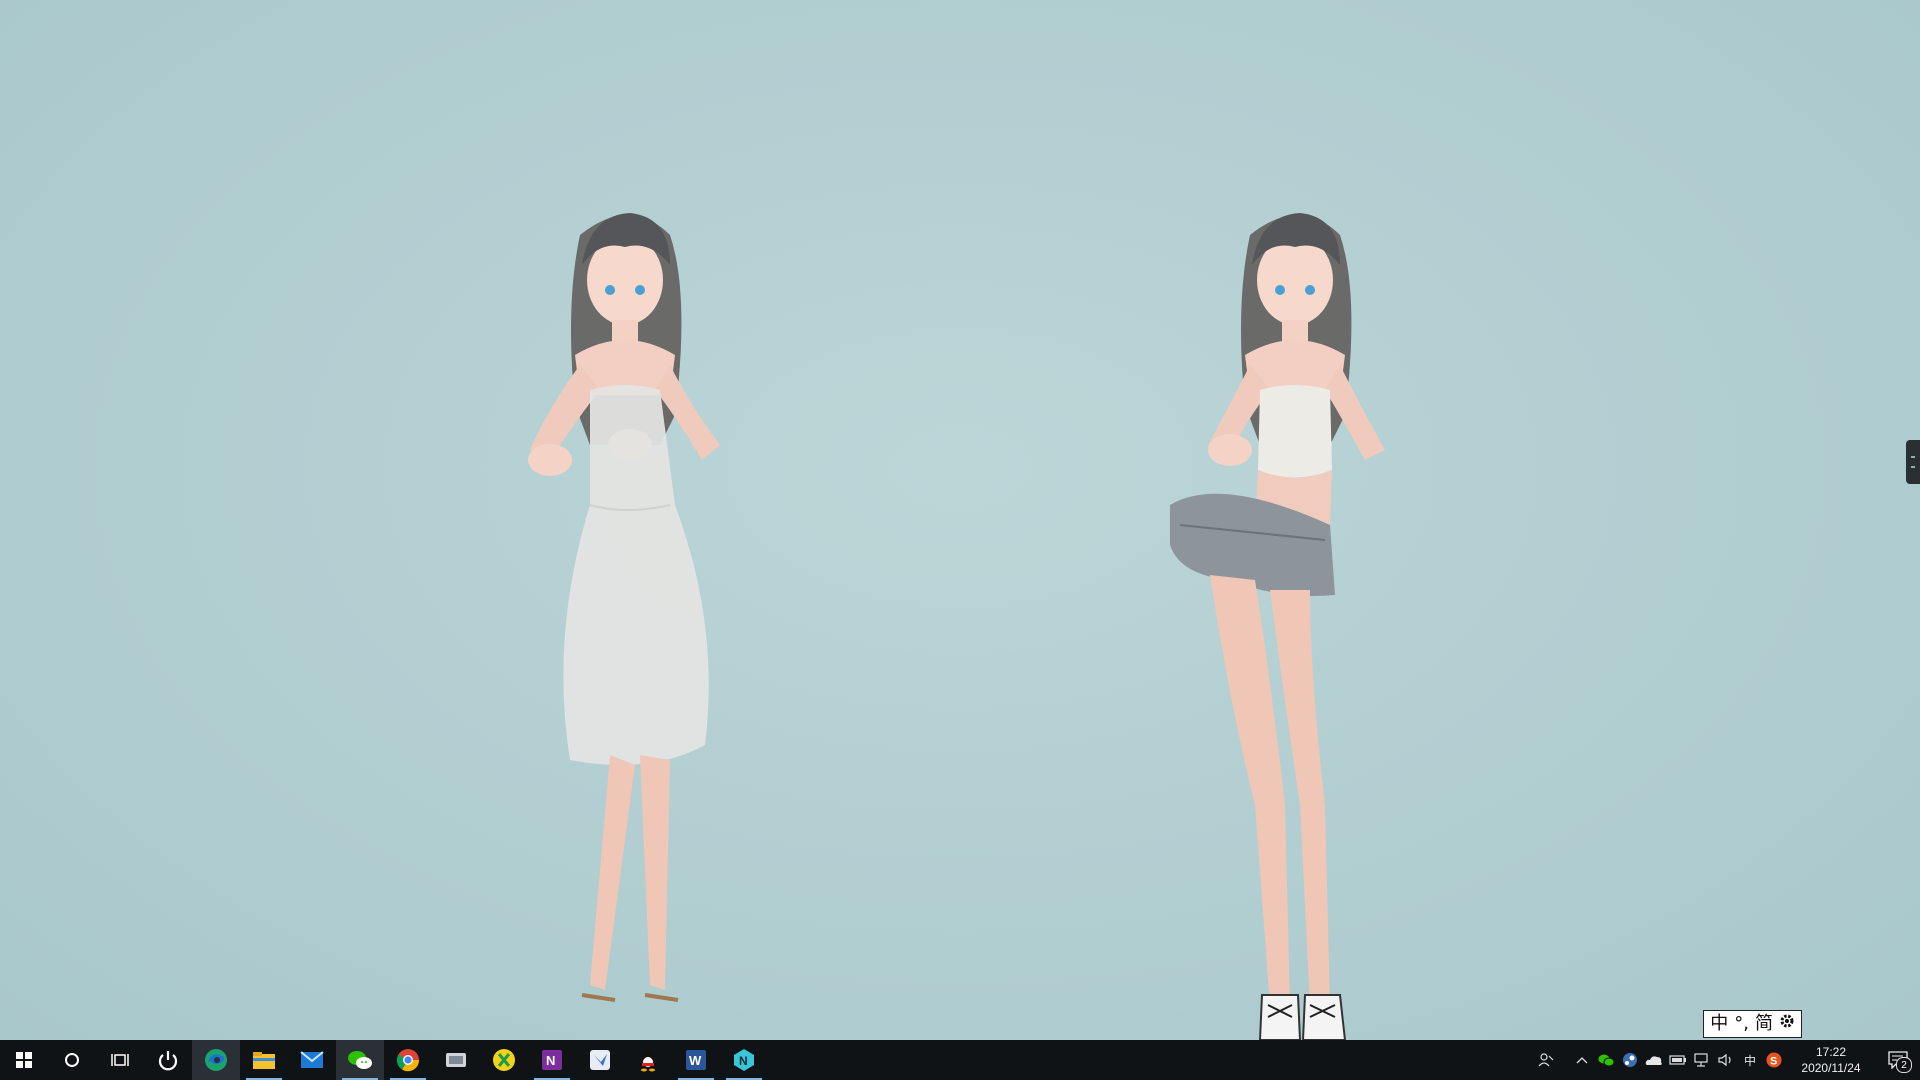 This screenshot has width=1920, height=1080. Describe the element at coordinates (1831, 1060) in the screenshot. I see `taskbar-clock: 17:22 2020/11/24` at that location.